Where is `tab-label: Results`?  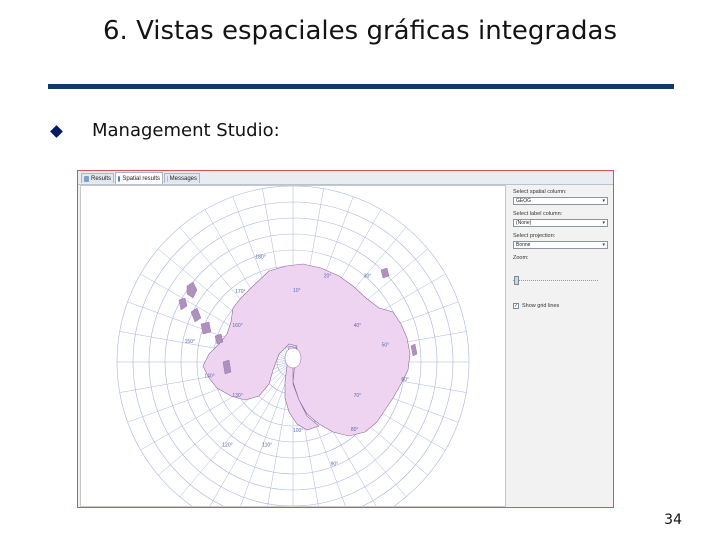
tab-label: Results is located at coordinates (100, 179).